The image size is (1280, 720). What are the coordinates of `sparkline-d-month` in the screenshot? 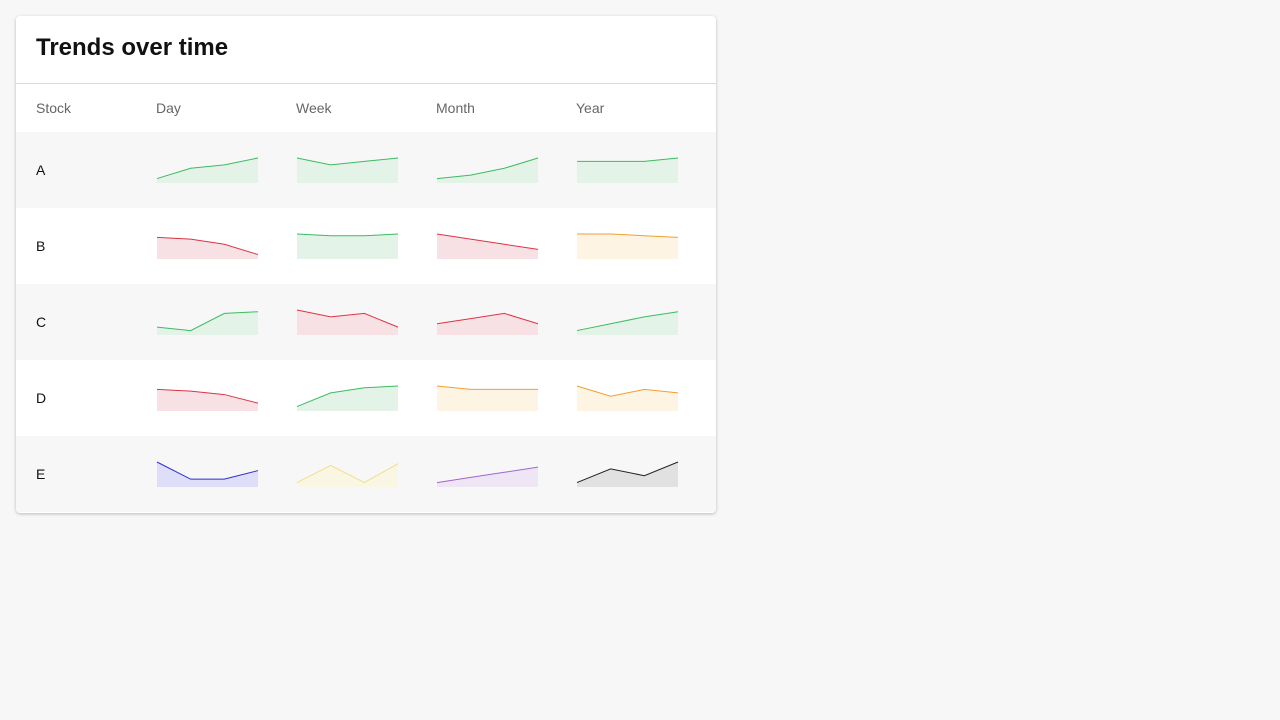 It's located at (487, 398).